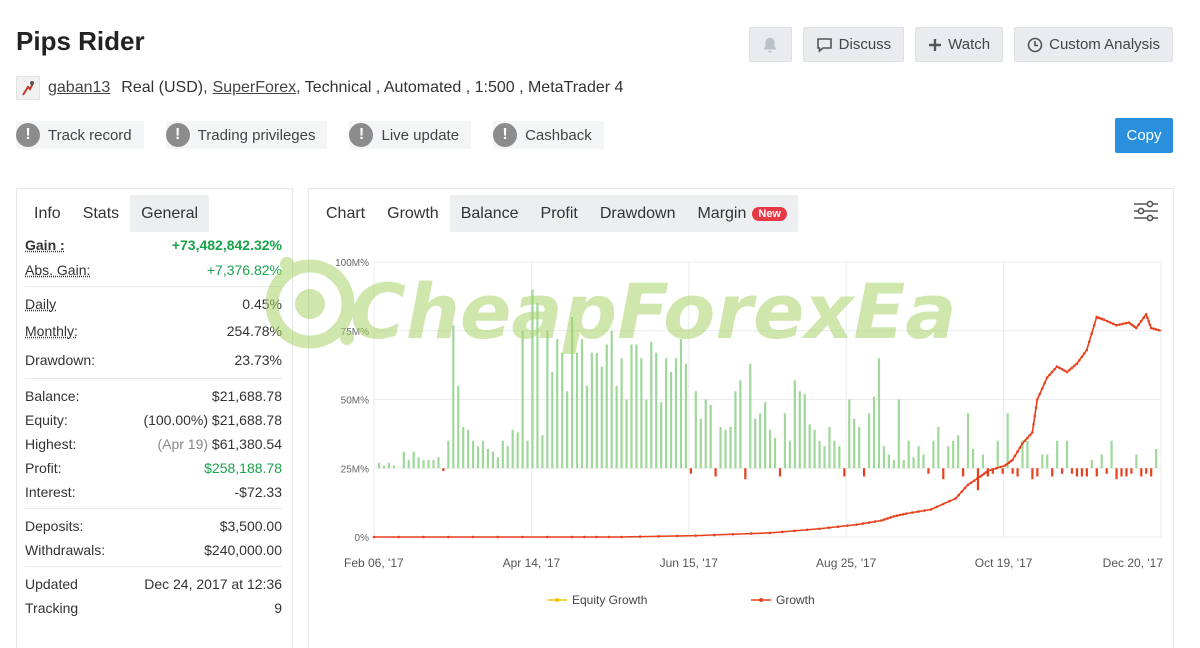 The height and width of the screenshot is (648, 1200). I want to click on tab-drawdown: Drawdown, so click(637, 213).